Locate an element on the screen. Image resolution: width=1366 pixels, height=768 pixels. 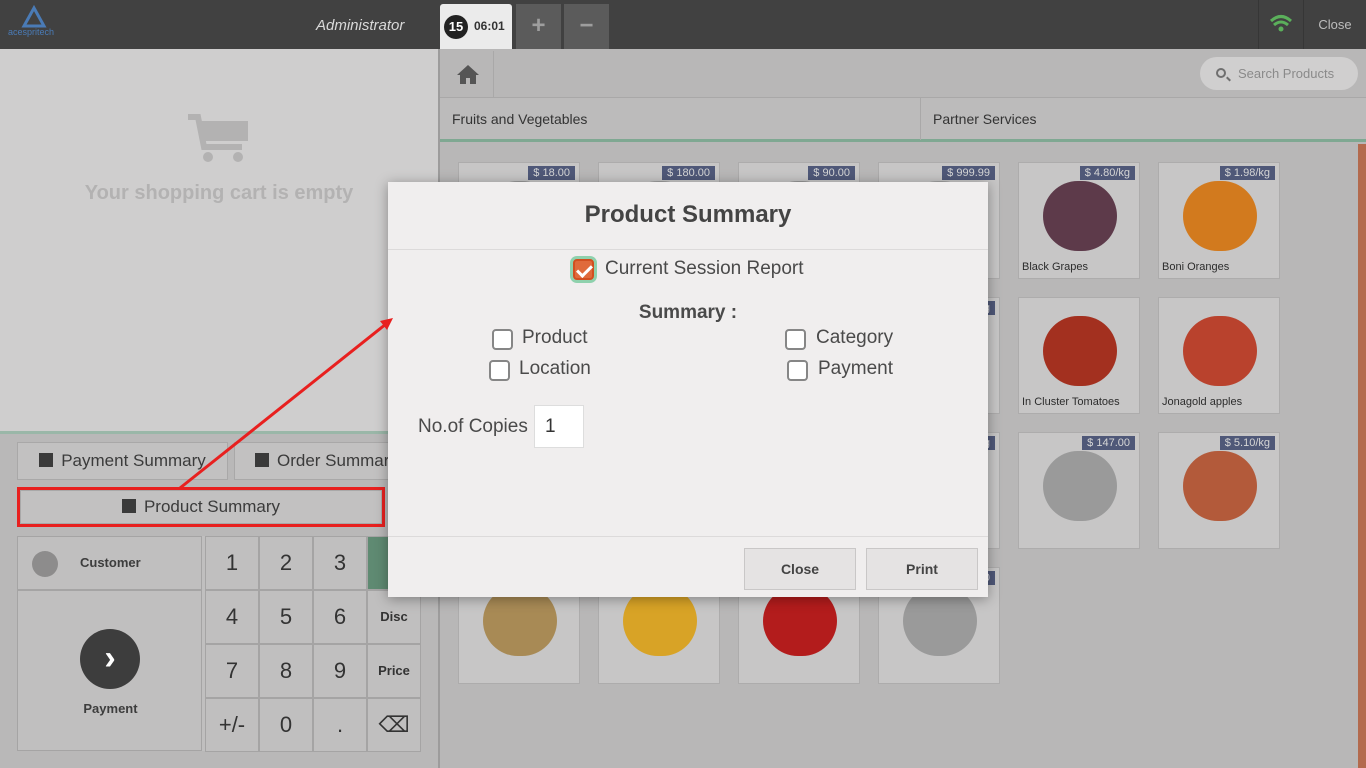
backspace-icon: ⌫ is located at coordinates (394, 725).